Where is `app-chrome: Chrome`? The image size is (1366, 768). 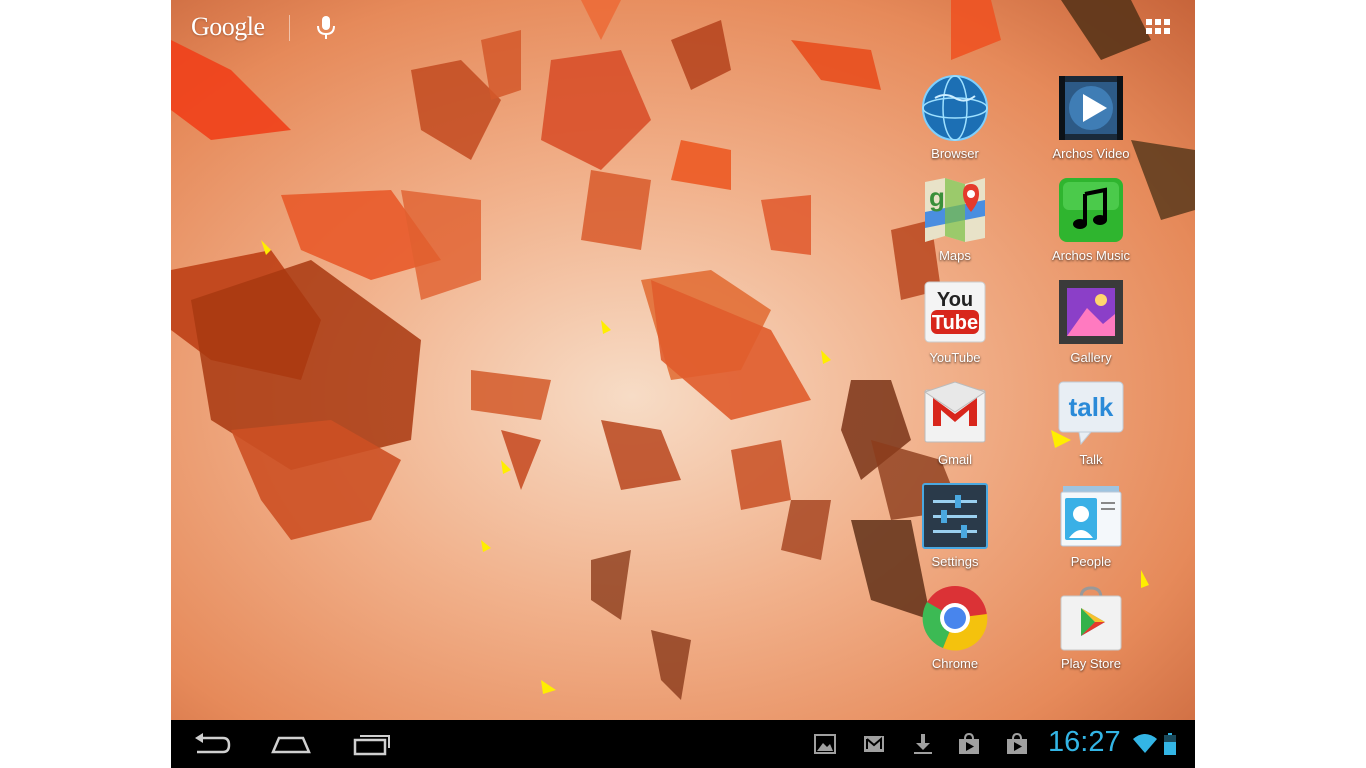
app-chrome: Chrome is located at coordinates (955, 632).